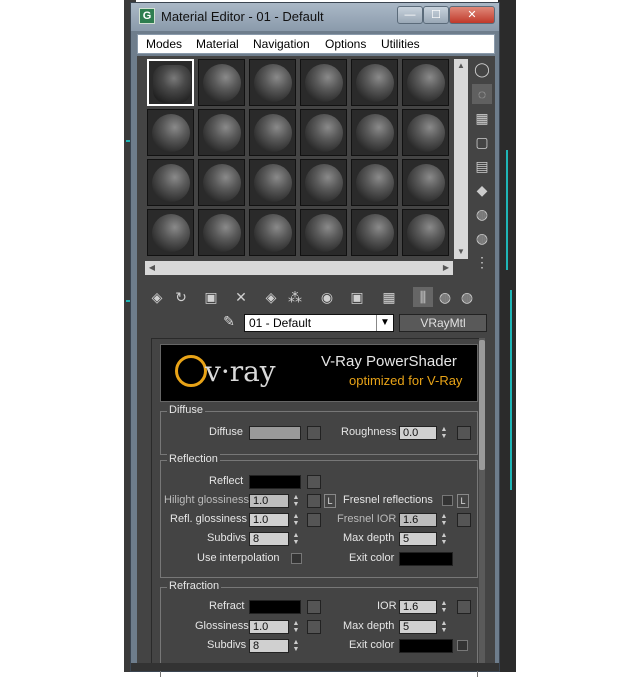  What do you see at coordinates (295, 297) in the screenshot?
I see `make-unique-icon: ⁂` at bounding box center [295, 297].